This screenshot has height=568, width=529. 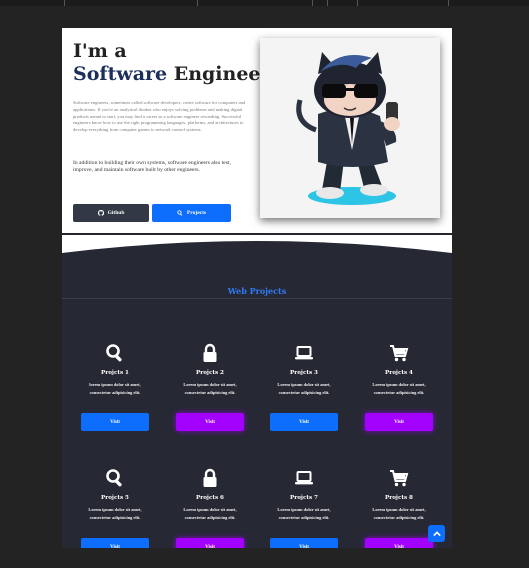 What do you see at coordinates (304, 498) in the screenshot?
I see `project-title: Projcts 7` at bounding box center [304, 498].